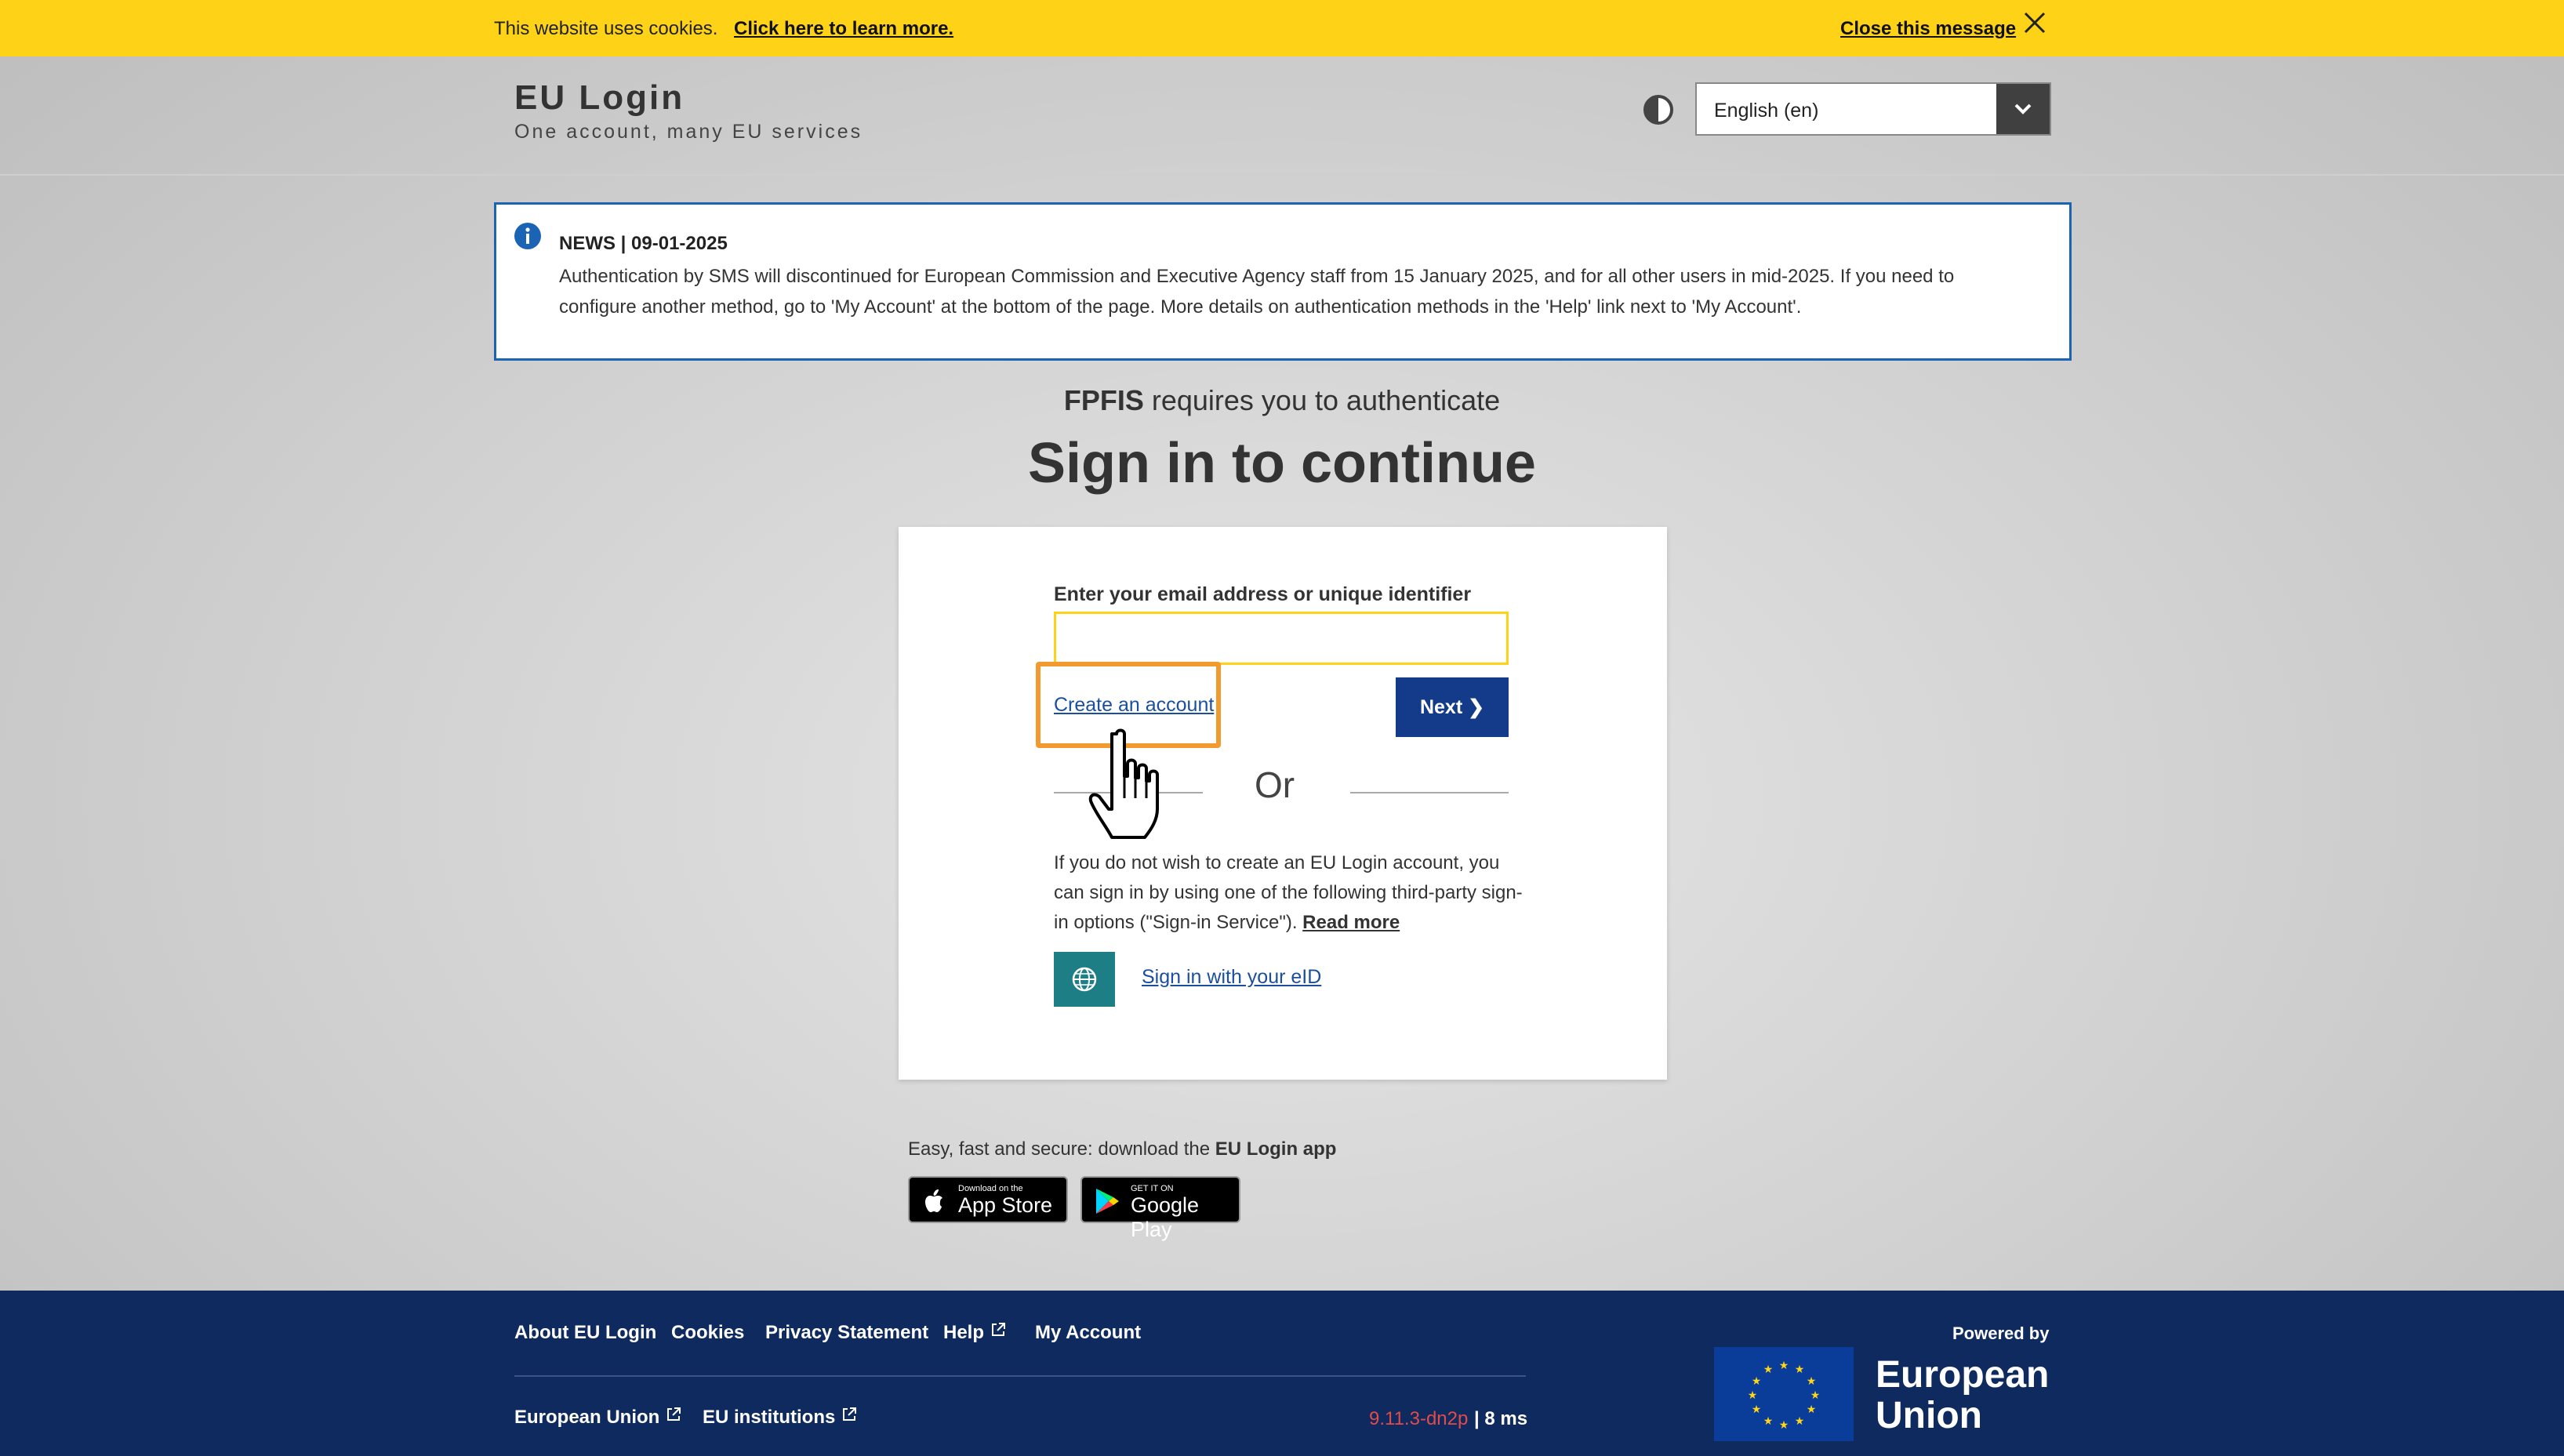 The image size is (2564, 1456). Describe the element at coordinates (769, 1417) in the screenshot. I see `footer-link-eu-institutions-label: EU institutions` at that location.